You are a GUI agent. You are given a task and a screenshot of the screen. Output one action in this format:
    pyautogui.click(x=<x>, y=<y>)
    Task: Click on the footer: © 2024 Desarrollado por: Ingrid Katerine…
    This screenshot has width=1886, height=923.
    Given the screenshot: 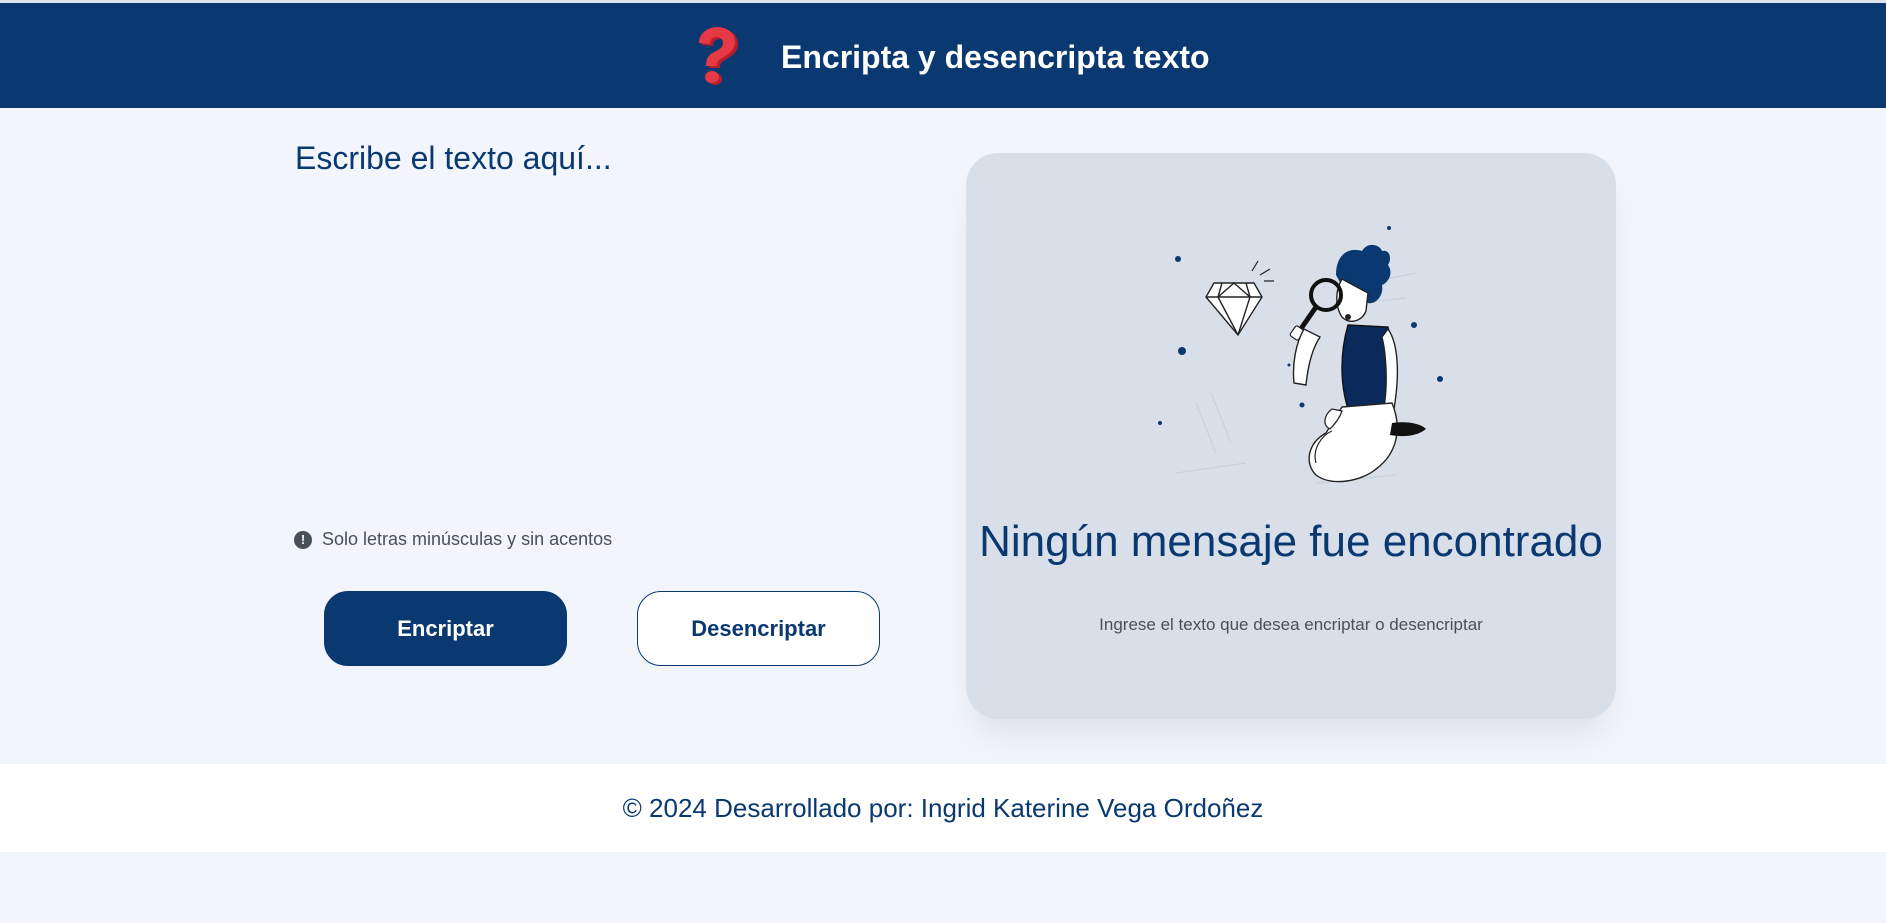 What is the action you would take?
    pyautogui.click(x=943, y=808)
    